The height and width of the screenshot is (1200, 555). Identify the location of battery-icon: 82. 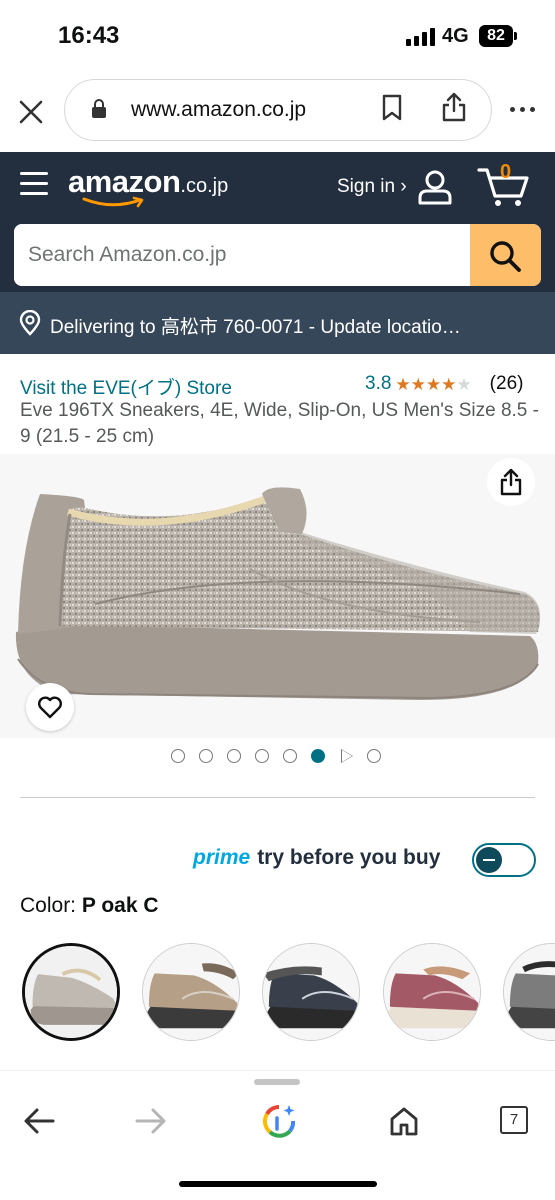
(496, 36).